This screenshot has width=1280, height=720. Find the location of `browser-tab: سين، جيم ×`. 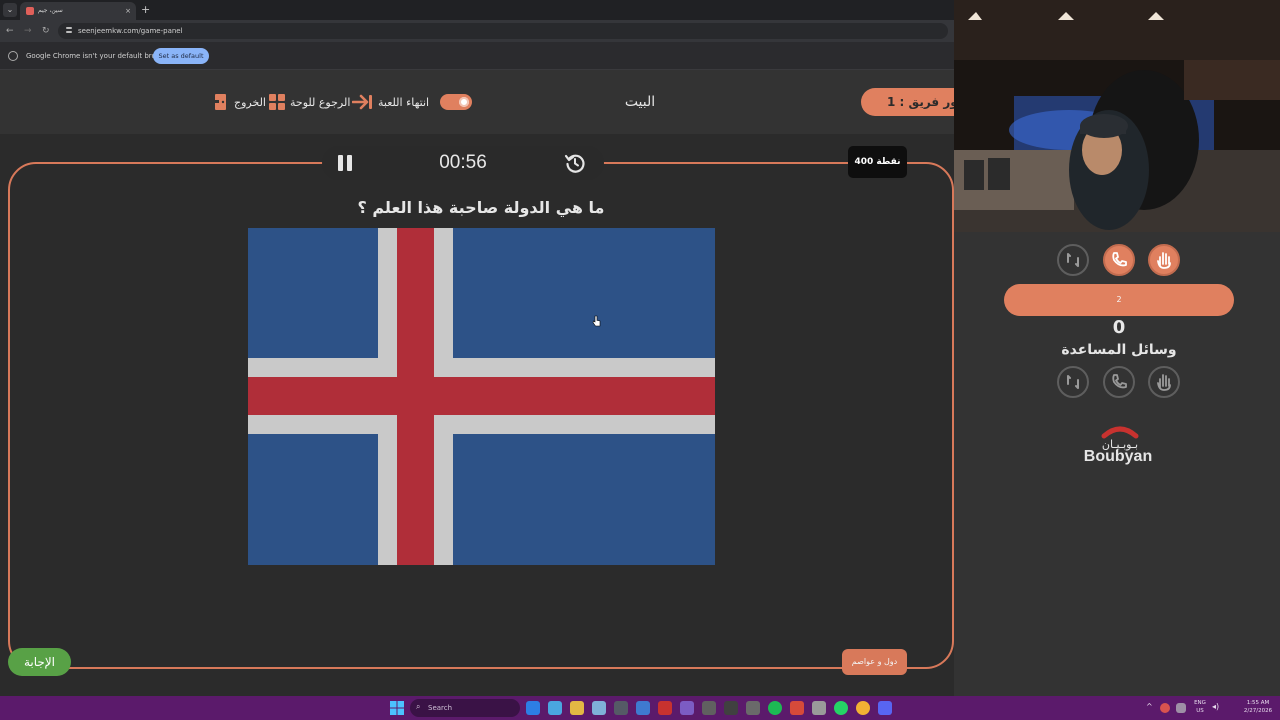

browser-tab: سين، جيم × is located at coordinates (78, 11).